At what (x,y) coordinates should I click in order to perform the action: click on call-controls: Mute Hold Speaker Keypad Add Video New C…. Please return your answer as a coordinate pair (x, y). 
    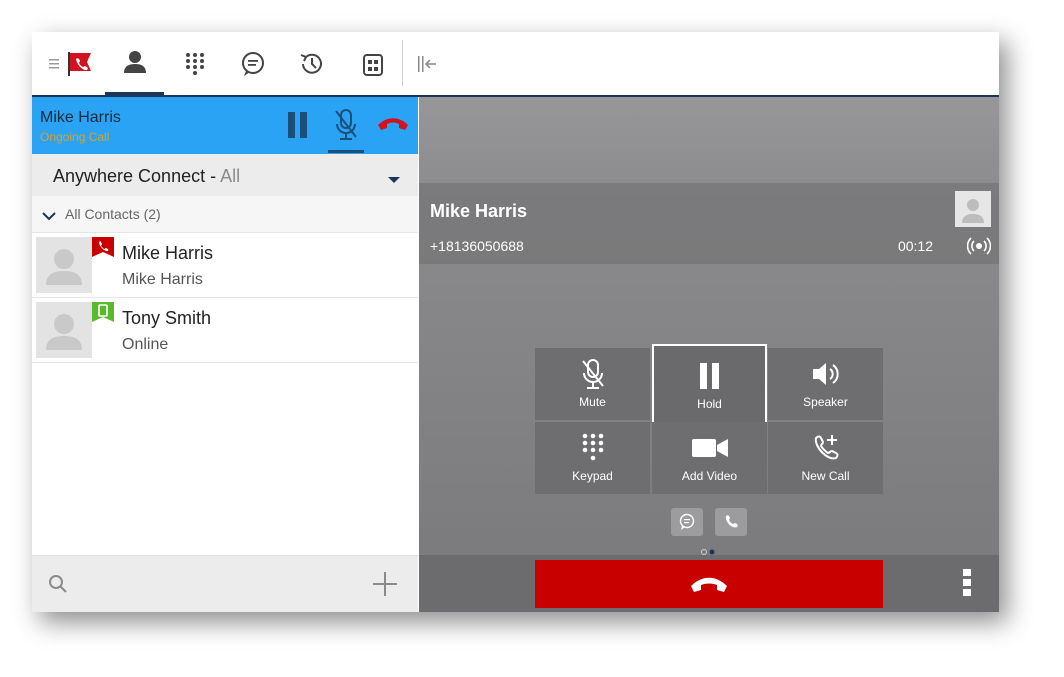
    Looking at the image, I should click on (709, 419).